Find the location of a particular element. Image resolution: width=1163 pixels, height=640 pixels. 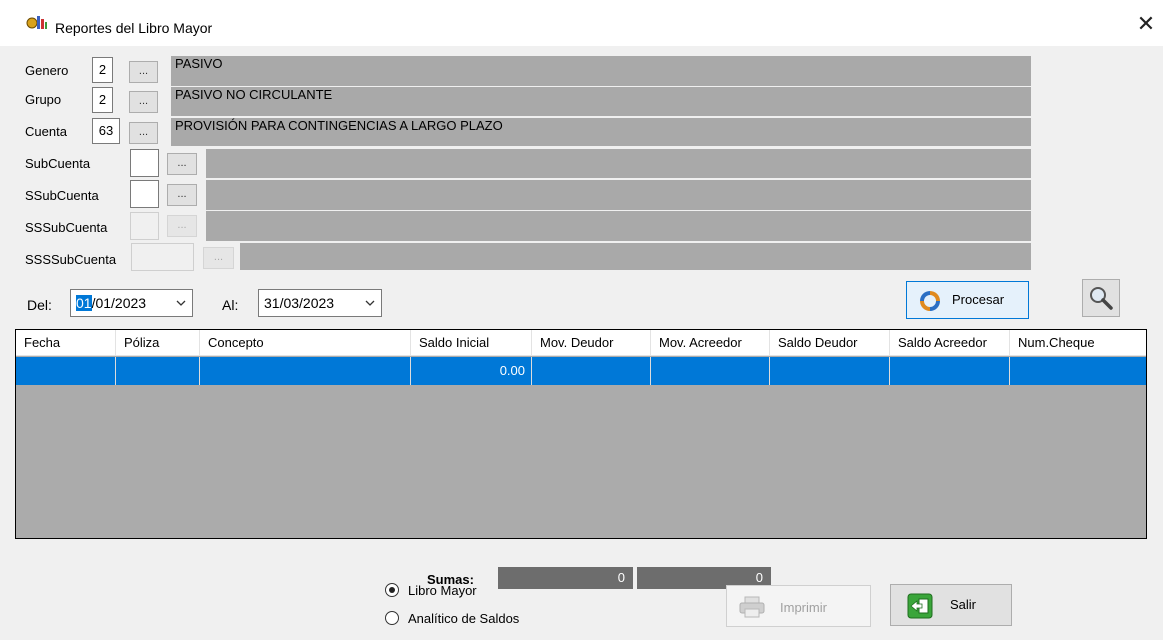

subcuenta-label: SubCuenta is located at coordinates (58, 163).